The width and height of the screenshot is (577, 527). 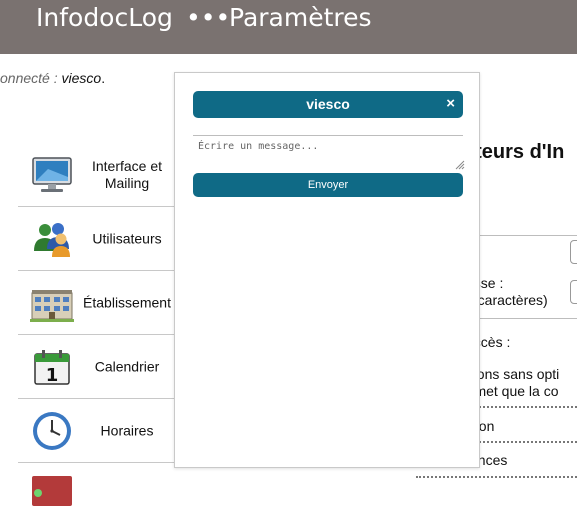 I want to click on section-title: Paramètres, so click(x=300, y=17).